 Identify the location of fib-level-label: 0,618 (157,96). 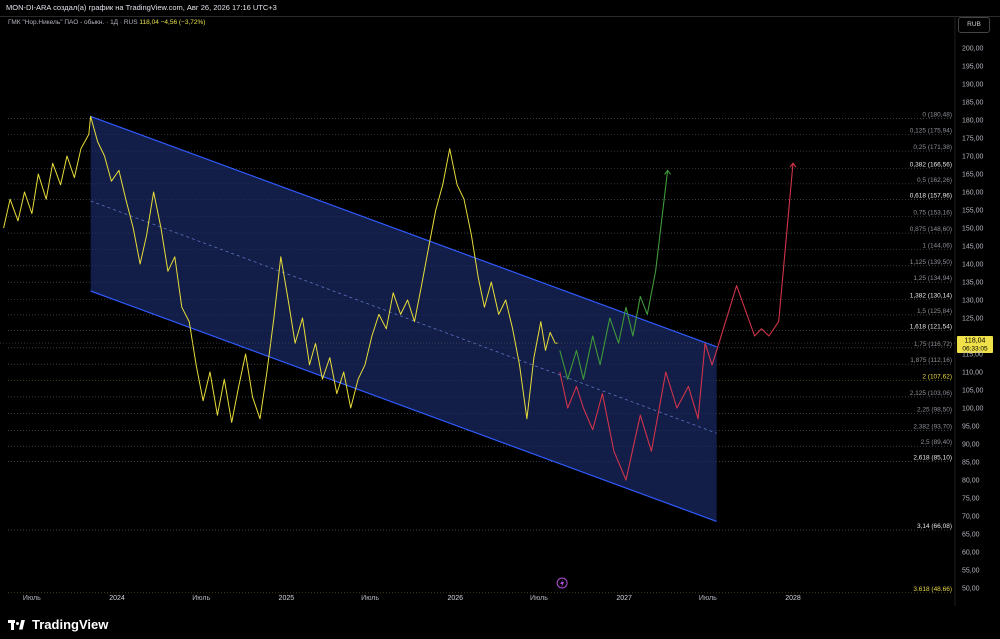
(931, 195).